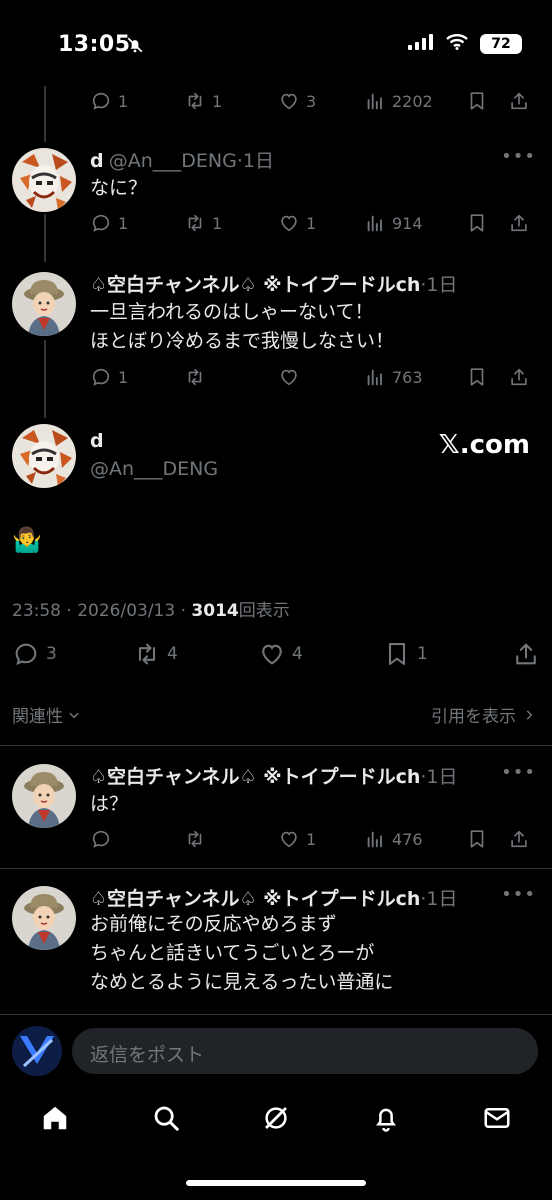 The height and width of the screenshot is (1200, 552). Describe the element at coordinates (151, 611) in the screenshot. I see `main-post-meta: 23:58 · 2026/03/13 · 3014回表示` at that location.